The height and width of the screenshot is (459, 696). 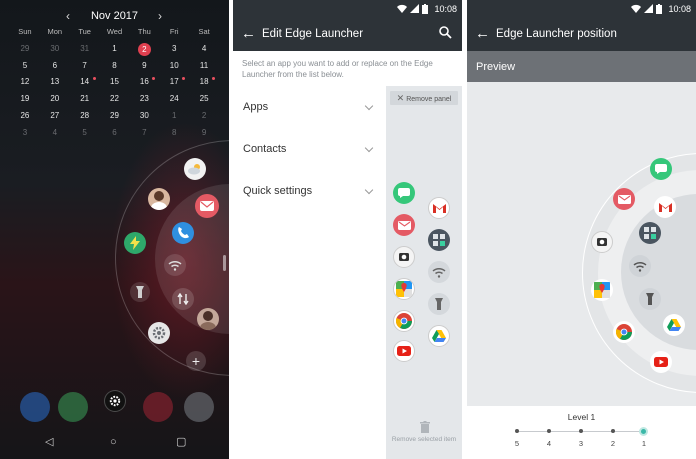 What do you see at coordinates (404, 289) in the screenshot?
I see `maps-app-icon` at bounding box center [404, 289].